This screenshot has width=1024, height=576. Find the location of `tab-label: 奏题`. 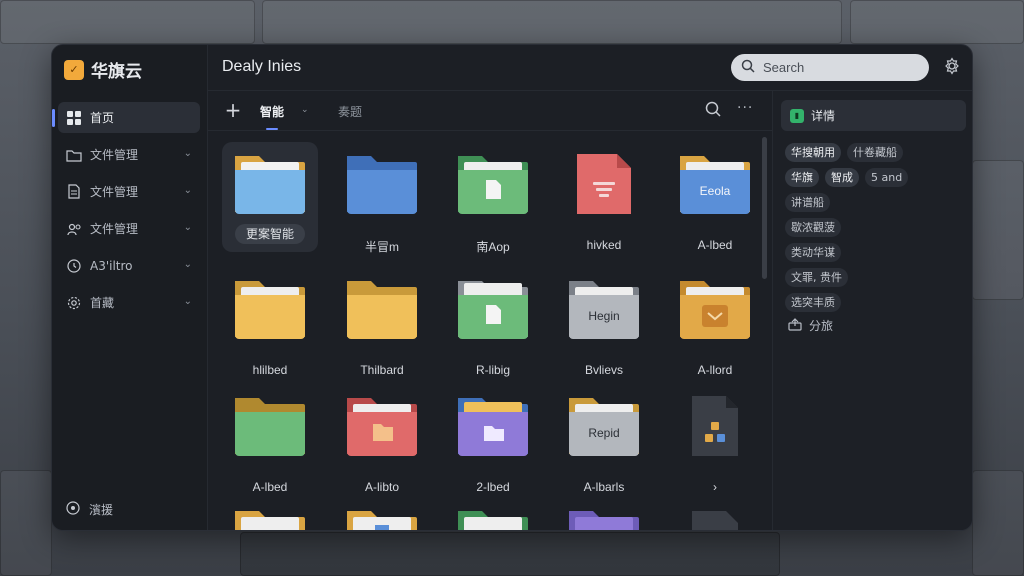

tab-label: 奏题 is located at coordinates (350, 112).